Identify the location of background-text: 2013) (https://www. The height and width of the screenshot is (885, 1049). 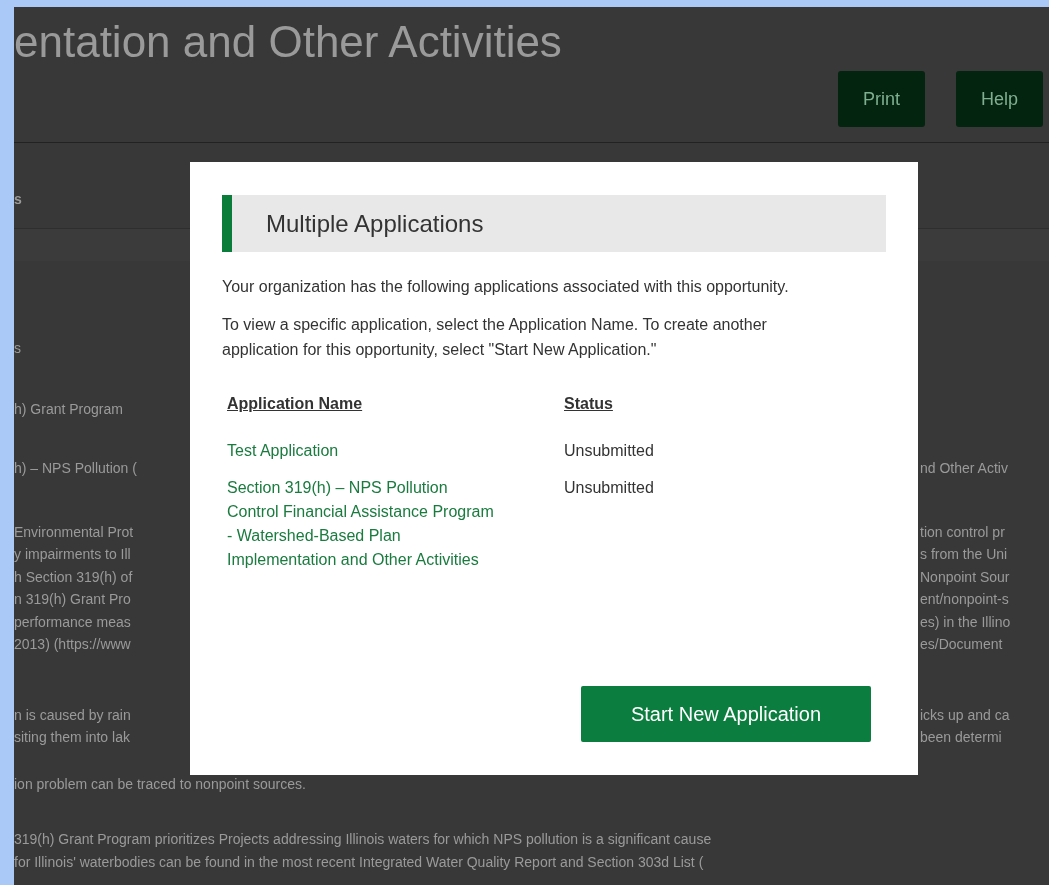
(72, 644).